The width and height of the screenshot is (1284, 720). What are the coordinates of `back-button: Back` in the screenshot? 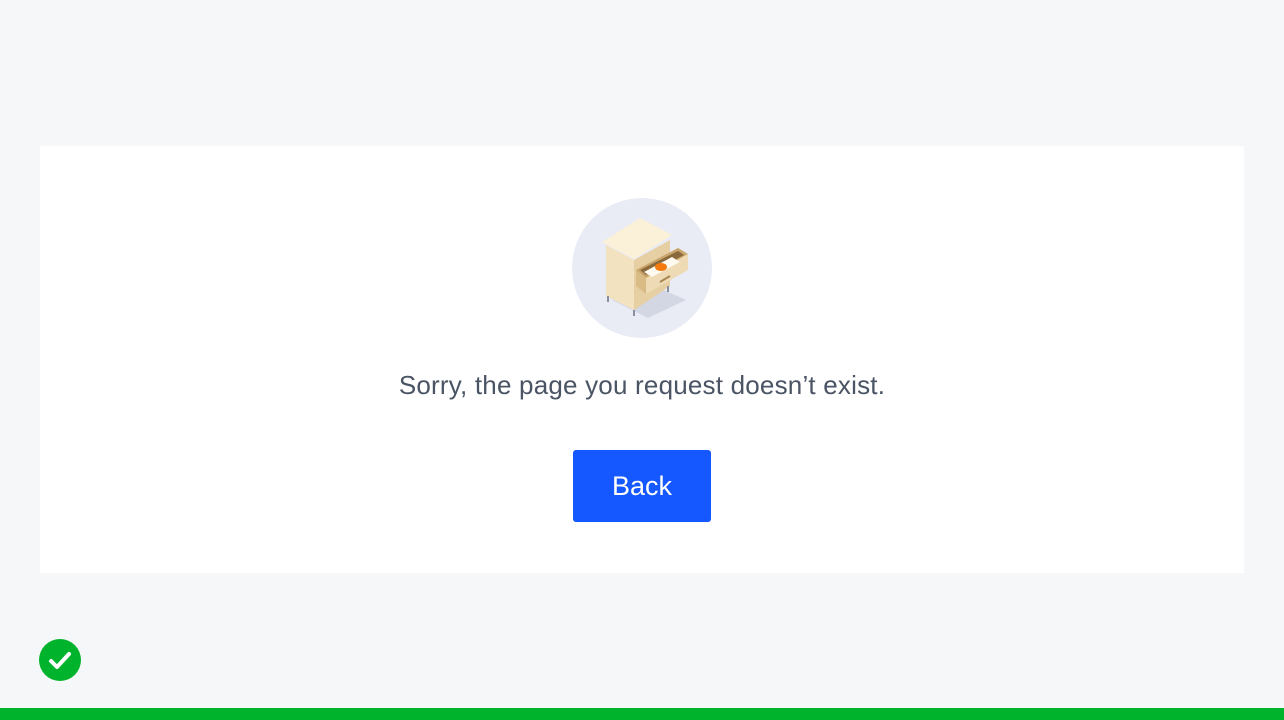 It's located at (642, 486).